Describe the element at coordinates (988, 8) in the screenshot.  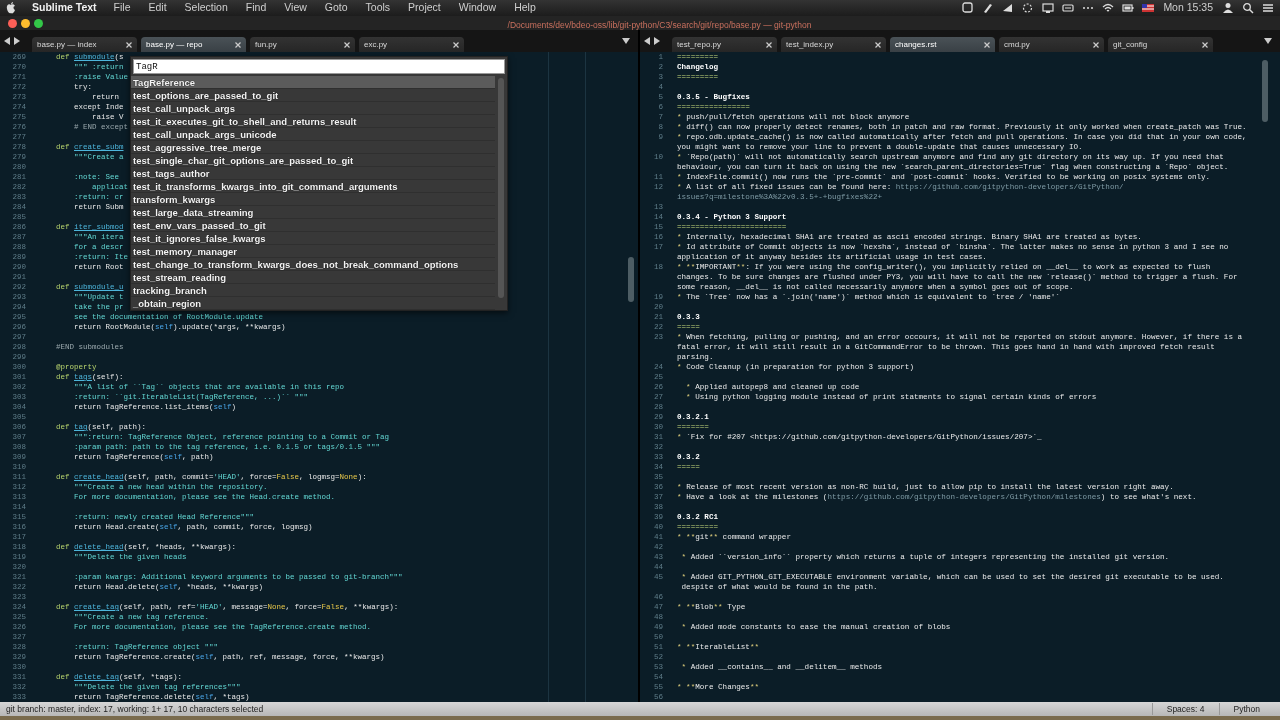
I see `pen-icon` at that location.